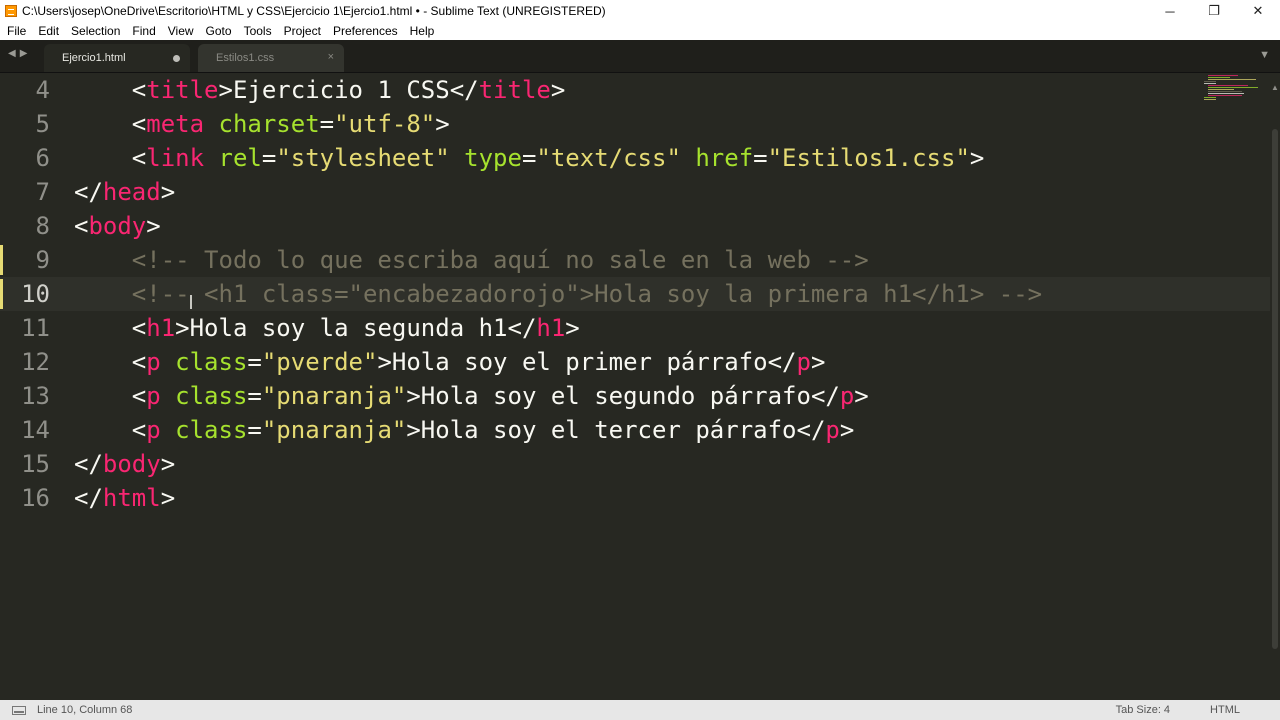  Describe the element at coordinates (331, 57) in the screenshot. I see `tab-close-icon: ×` at that location.